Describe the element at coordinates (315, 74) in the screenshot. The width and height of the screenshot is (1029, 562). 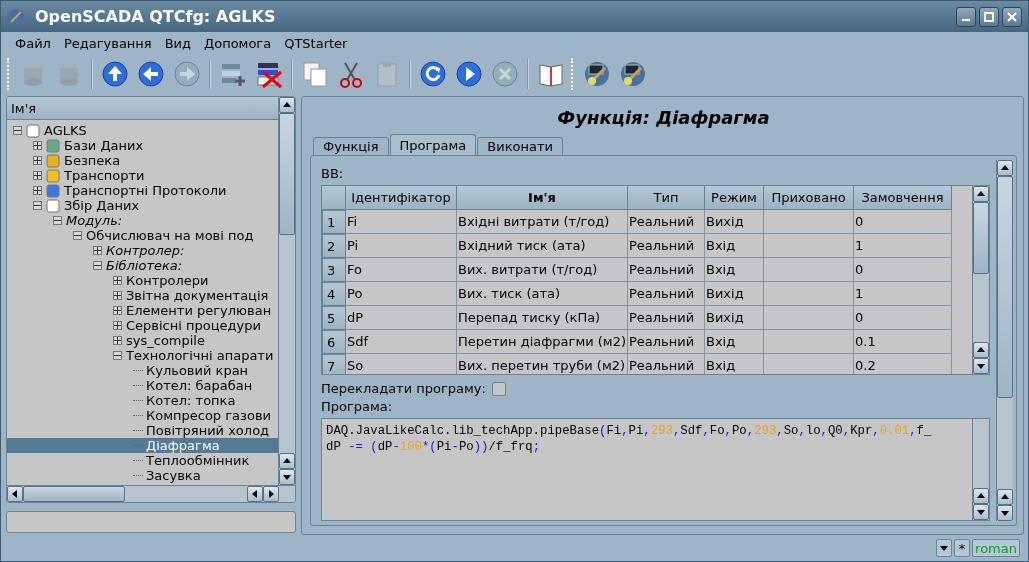
I see `copy-icon` at that location.